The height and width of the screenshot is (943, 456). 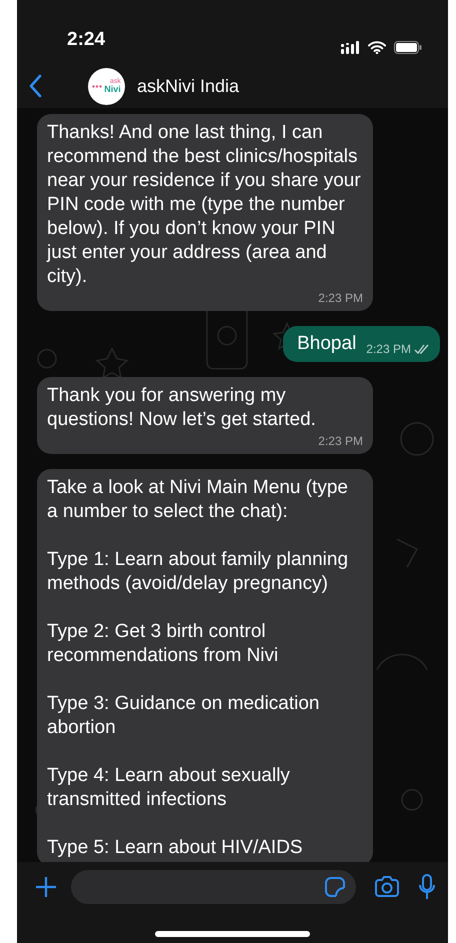 I want to click on contact-name: askNivi India, so click(x=188, y=86).